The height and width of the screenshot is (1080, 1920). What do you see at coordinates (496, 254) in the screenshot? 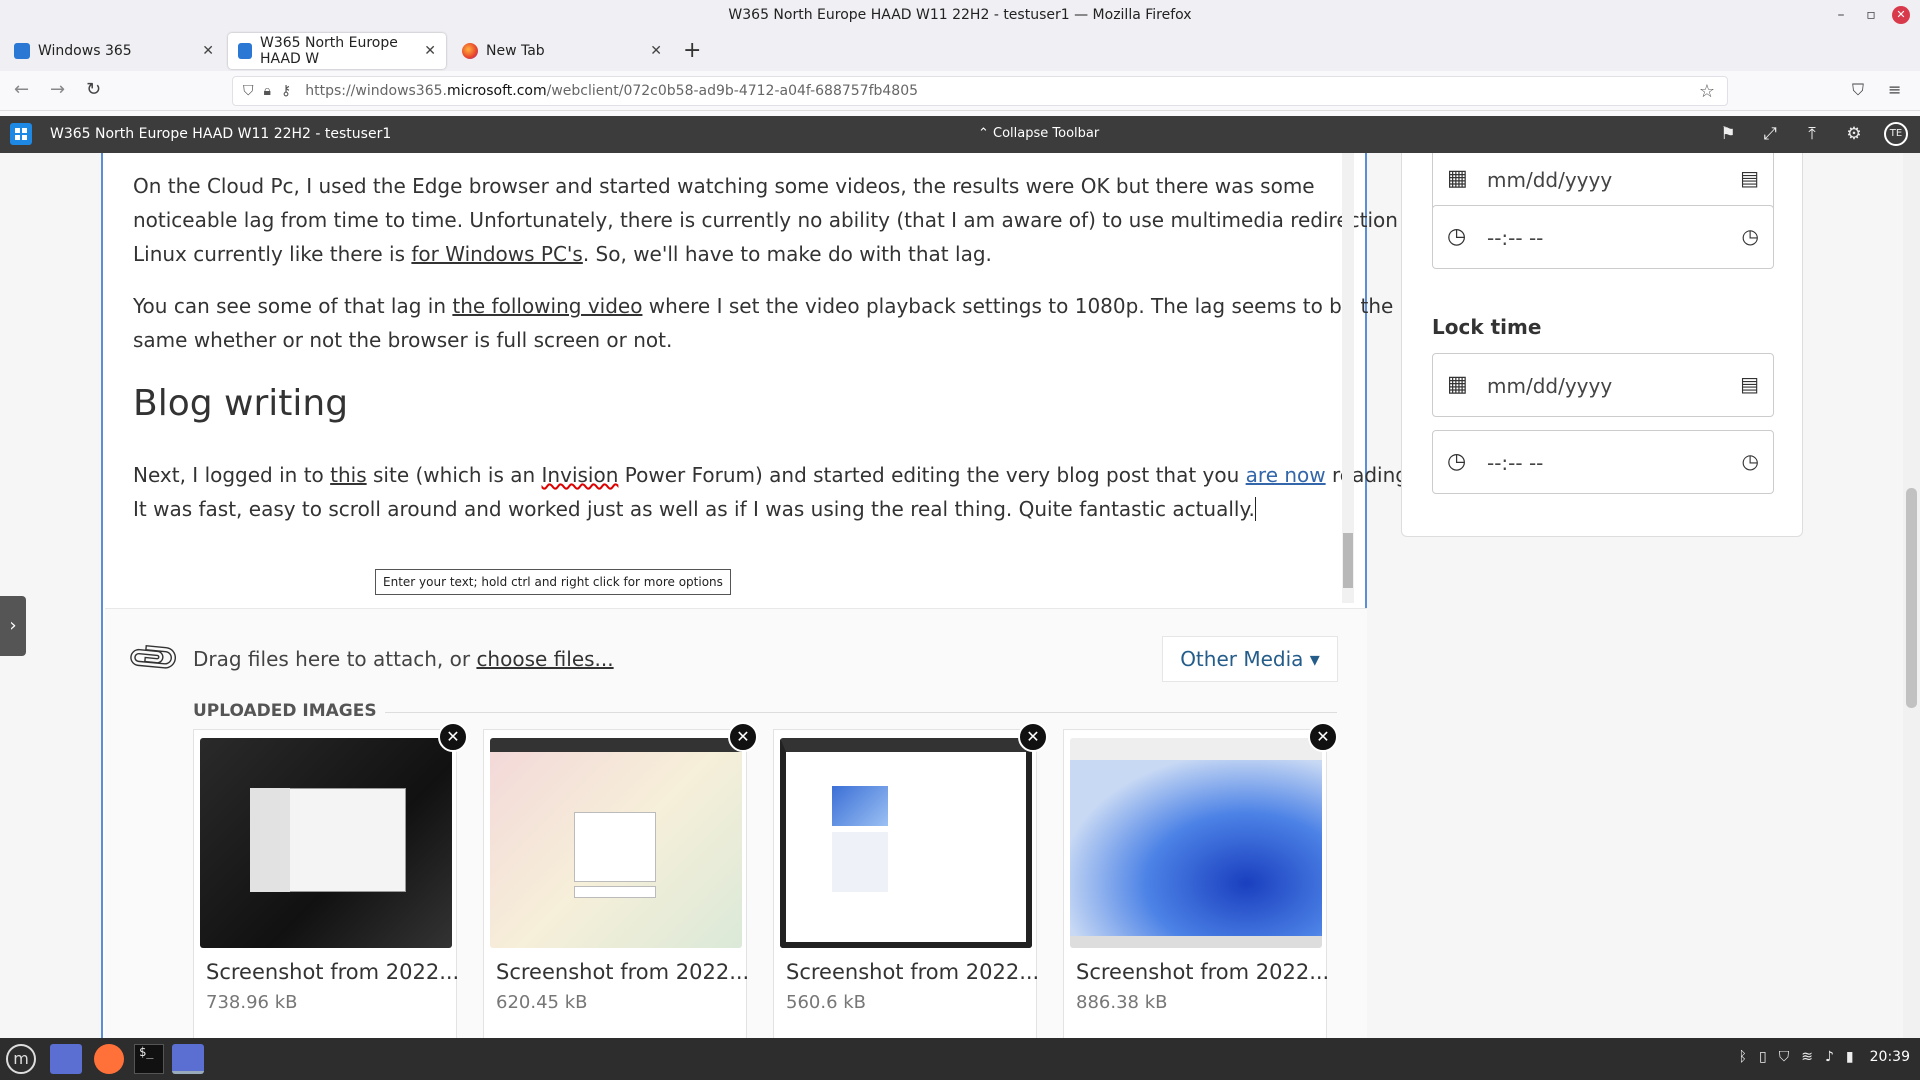
I see `link-windows-pcs: for Windows PC's` at bounding box center [496, 254].